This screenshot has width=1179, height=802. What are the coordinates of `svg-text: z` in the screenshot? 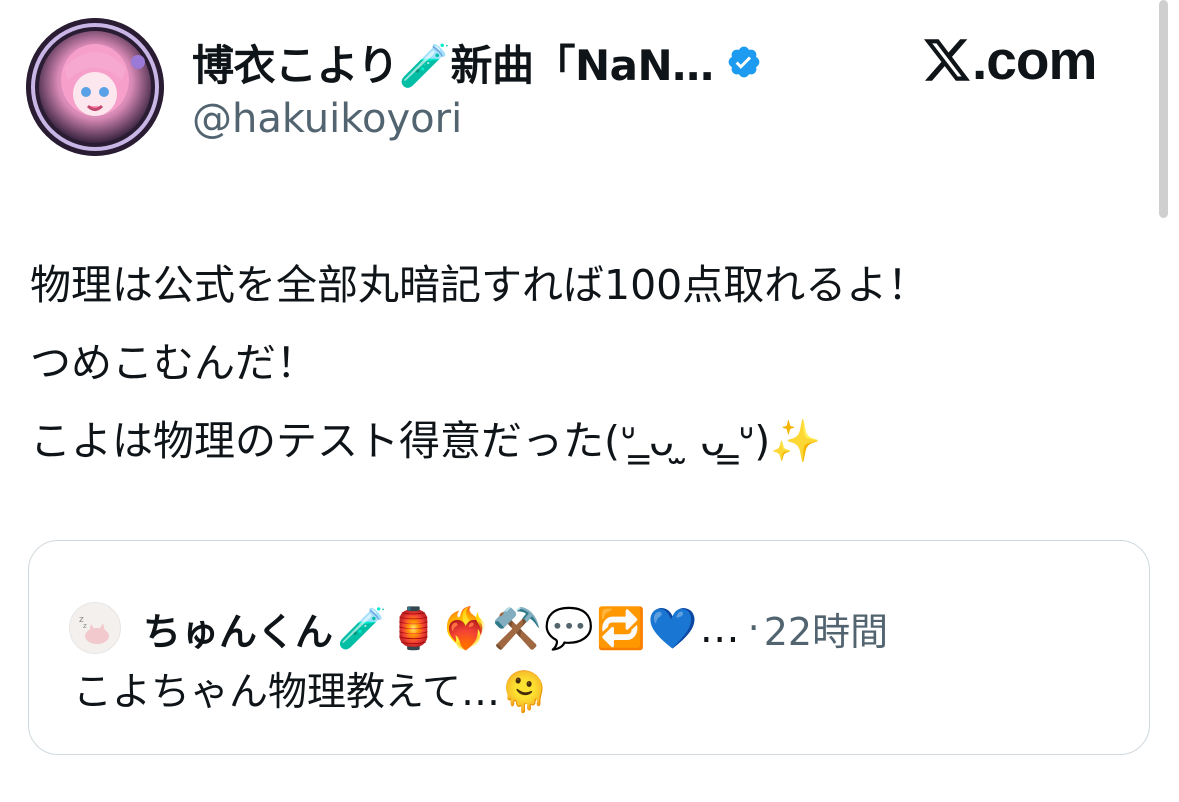 It's located at (85, 626).